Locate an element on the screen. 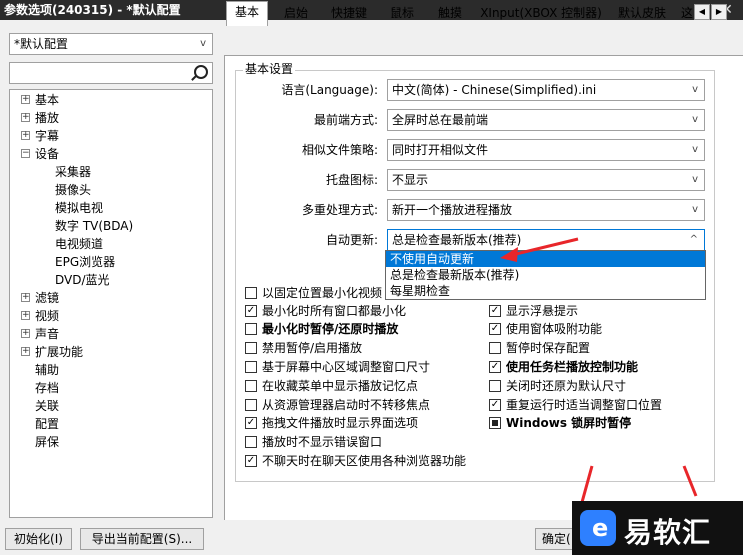 The width and height of the screenshot is (743, 555). similar-files-select-value: 同时打开相似文件 is located at coordinates (440, 150).